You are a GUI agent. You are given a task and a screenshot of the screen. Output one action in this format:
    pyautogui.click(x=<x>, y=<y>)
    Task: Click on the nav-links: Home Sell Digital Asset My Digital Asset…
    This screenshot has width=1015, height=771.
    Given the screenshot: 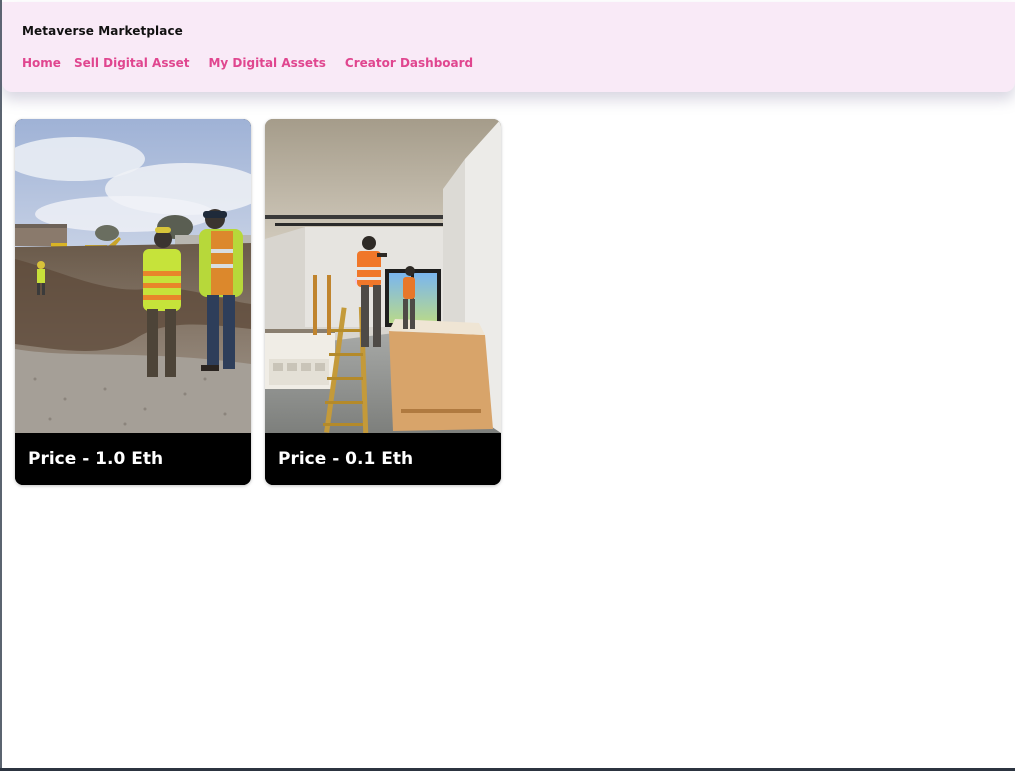 What is the action you would take?
    pyautogui.click(x=247, y=63)
    